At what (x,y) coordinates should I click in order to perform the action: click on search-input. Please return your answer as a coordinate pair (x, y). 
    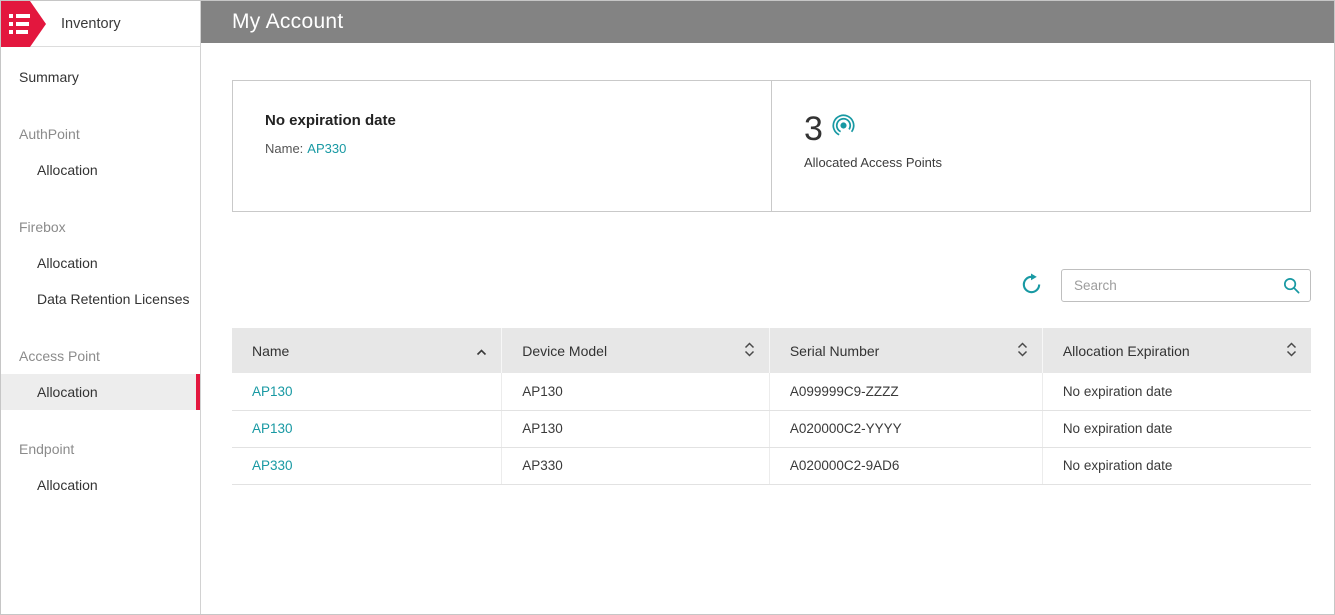
    Looking at the image, I should click on (1186, 285).